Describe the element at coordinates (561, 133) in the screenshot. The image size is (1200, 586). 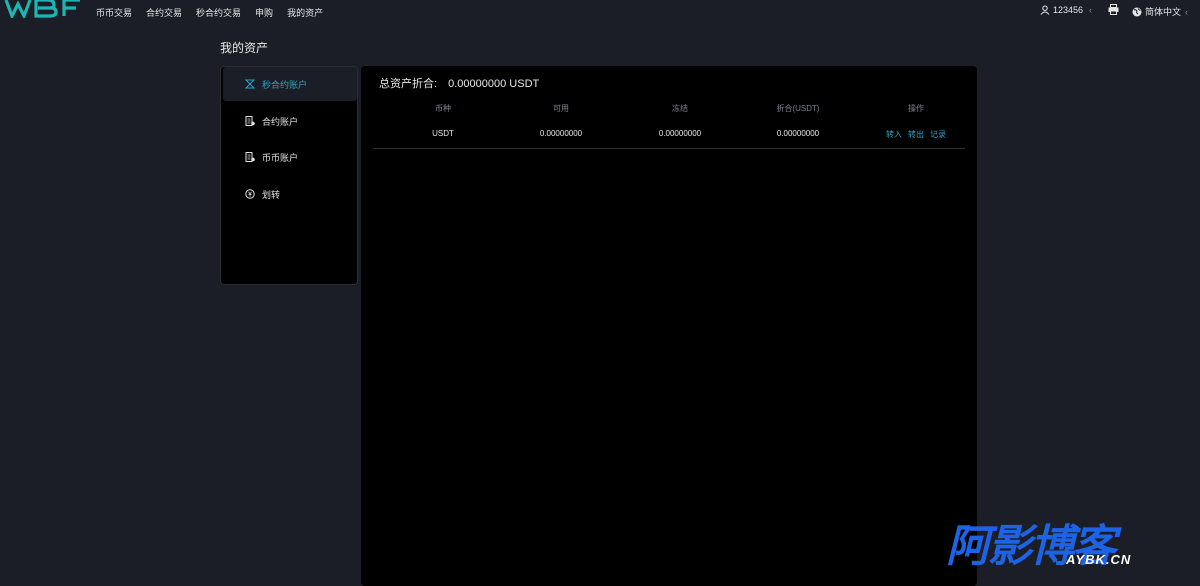
I see `cell-available: 0.00000000` at that location.